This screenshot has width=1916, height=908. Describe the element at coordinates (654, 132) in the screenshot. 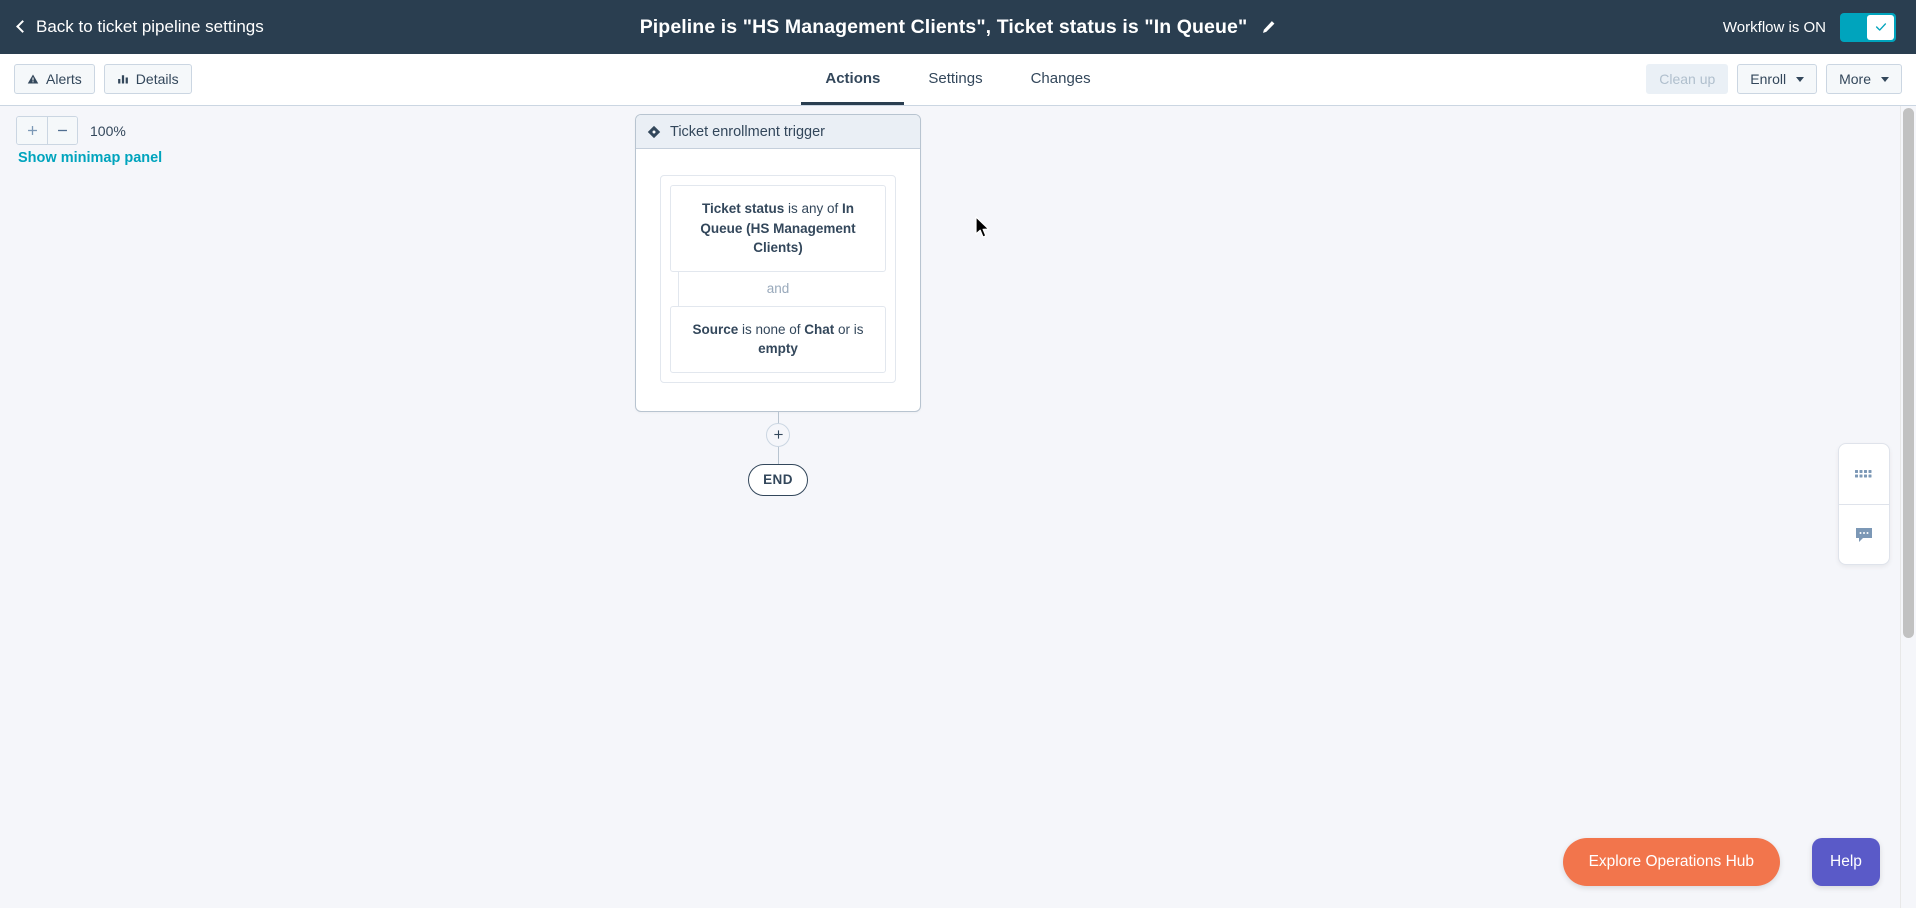

I see `diamond-filter-icon` at that location.